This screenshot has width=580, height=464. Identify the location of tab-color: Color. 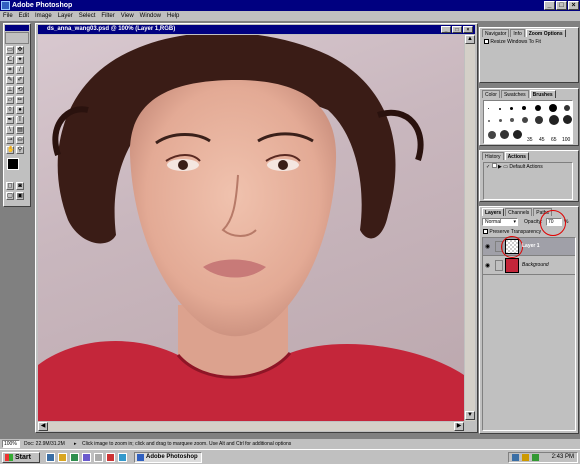
(491, 94).